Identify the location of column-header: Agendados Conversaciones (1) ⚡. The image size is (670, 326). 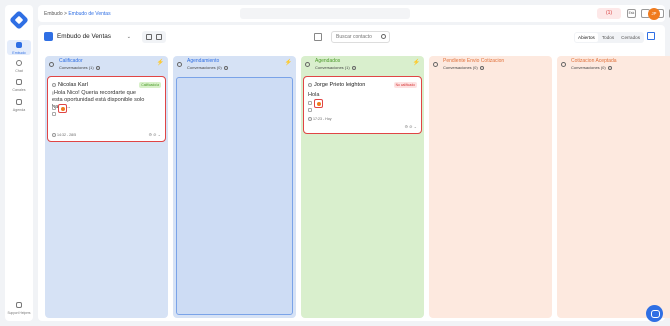
(362, 64).